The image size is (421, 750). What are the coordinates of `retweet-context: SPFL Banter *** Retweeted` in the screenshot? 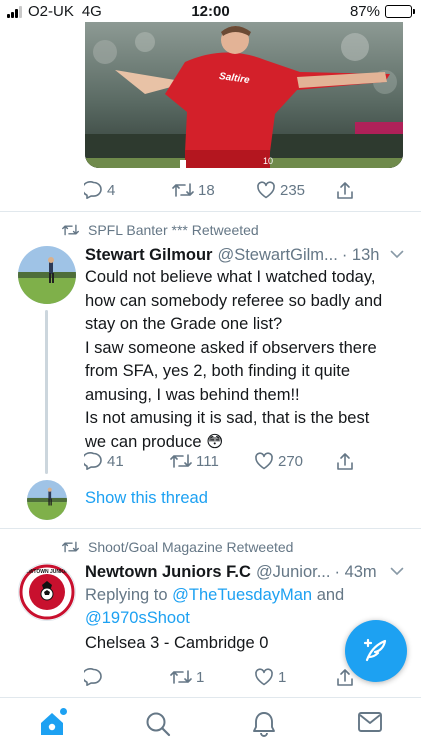 It's located at (160, 230).